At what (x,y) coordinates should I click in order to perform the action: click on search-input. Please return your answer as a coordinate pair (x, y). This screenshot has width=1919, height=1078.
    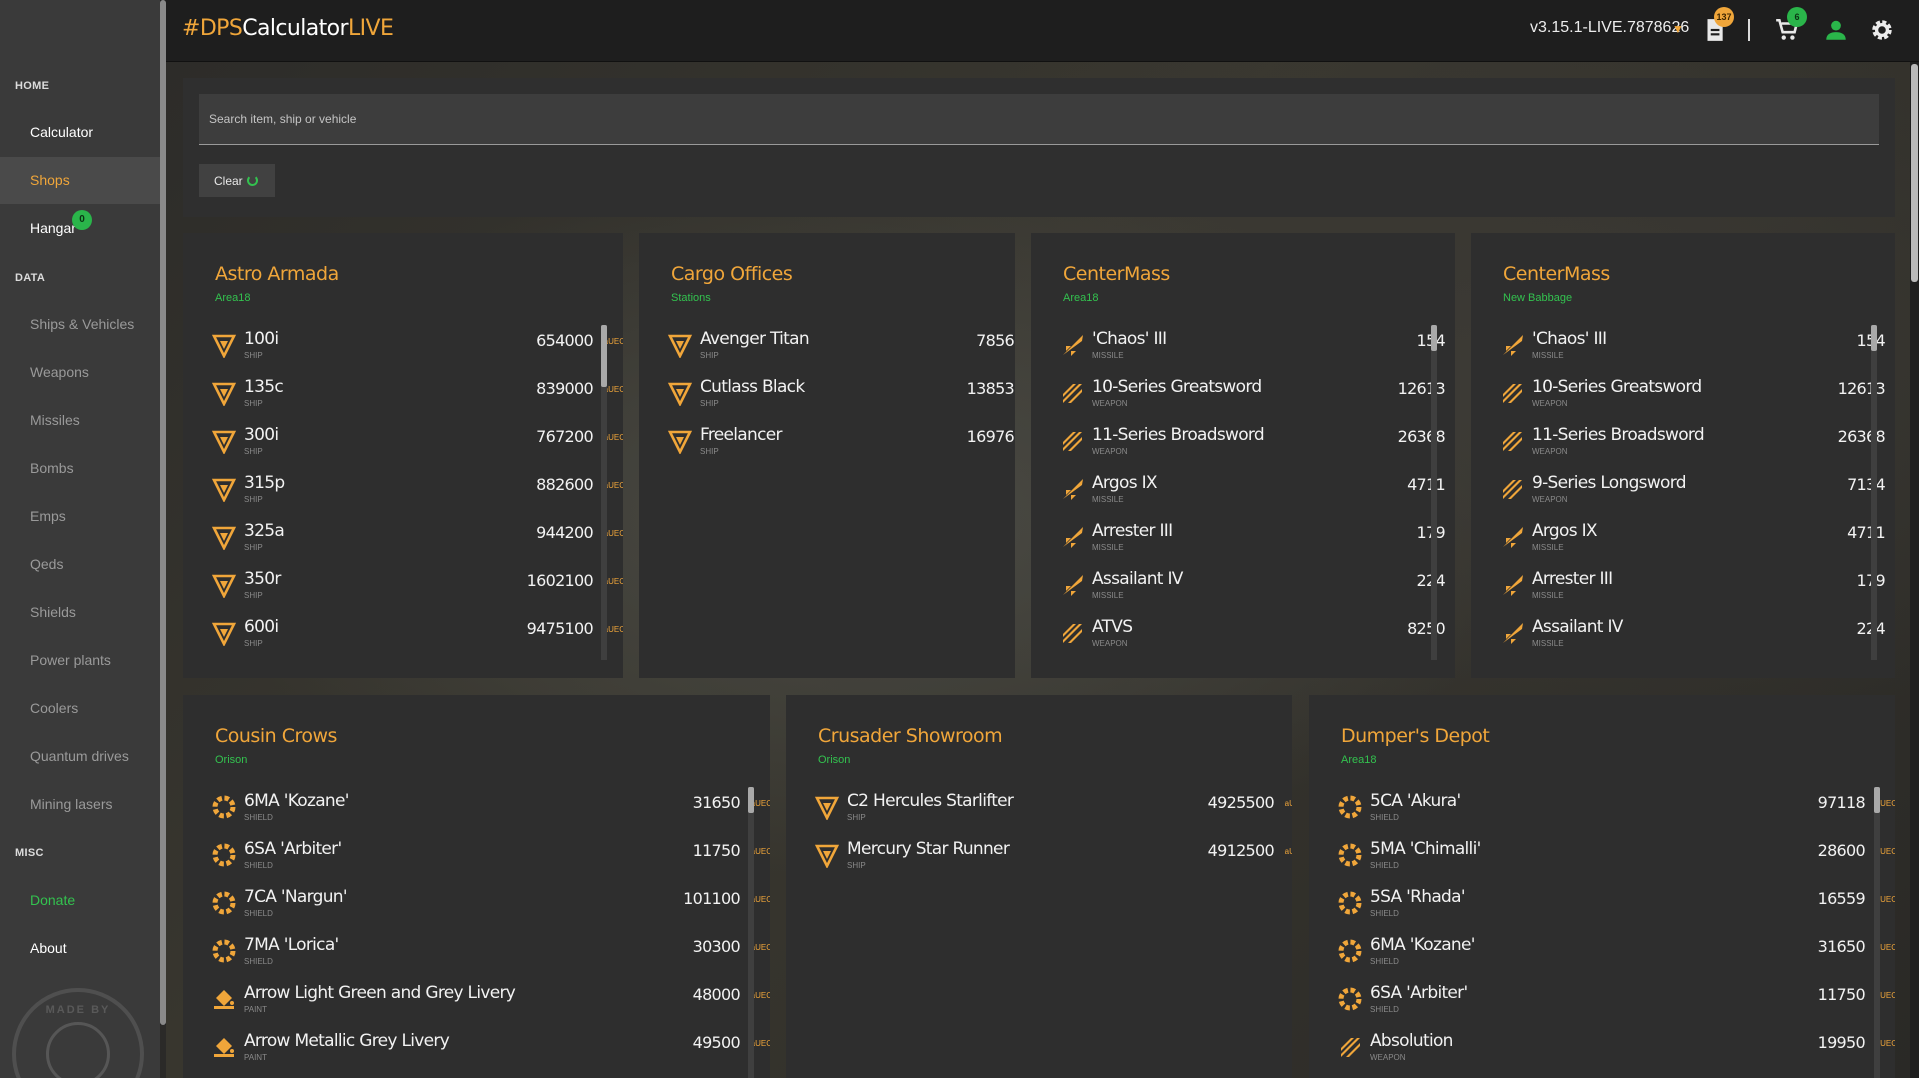
    Looking at the image, I should click on (1039, 119).